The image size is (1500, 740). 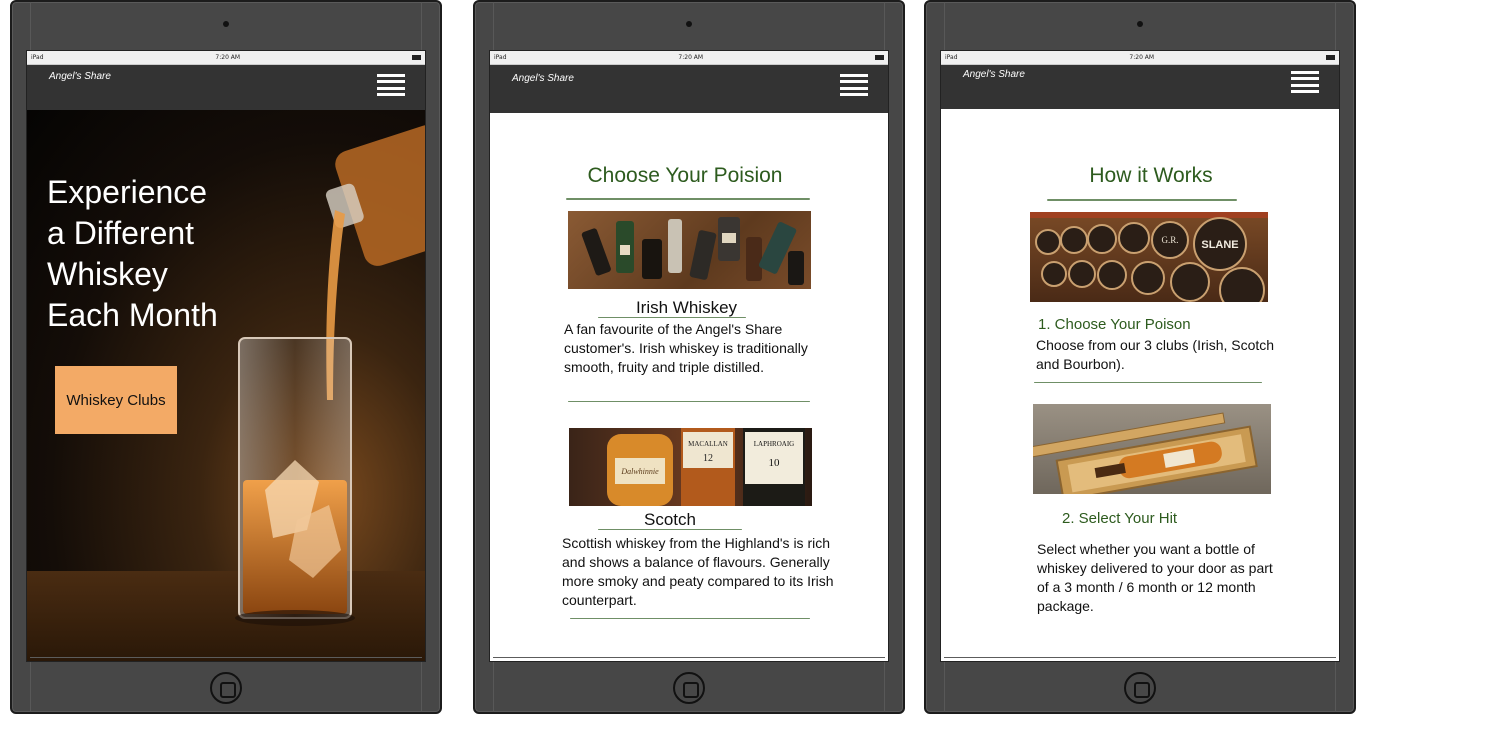 I want to click on section-title: Choose Your Poision, so click(x=685, y=175).